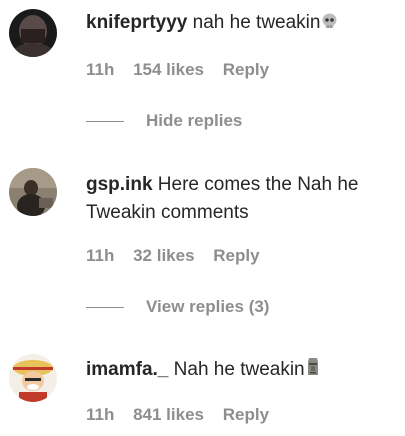  I want to click on comment-meta: 11h 841 likes Reply, so click(184, 415).